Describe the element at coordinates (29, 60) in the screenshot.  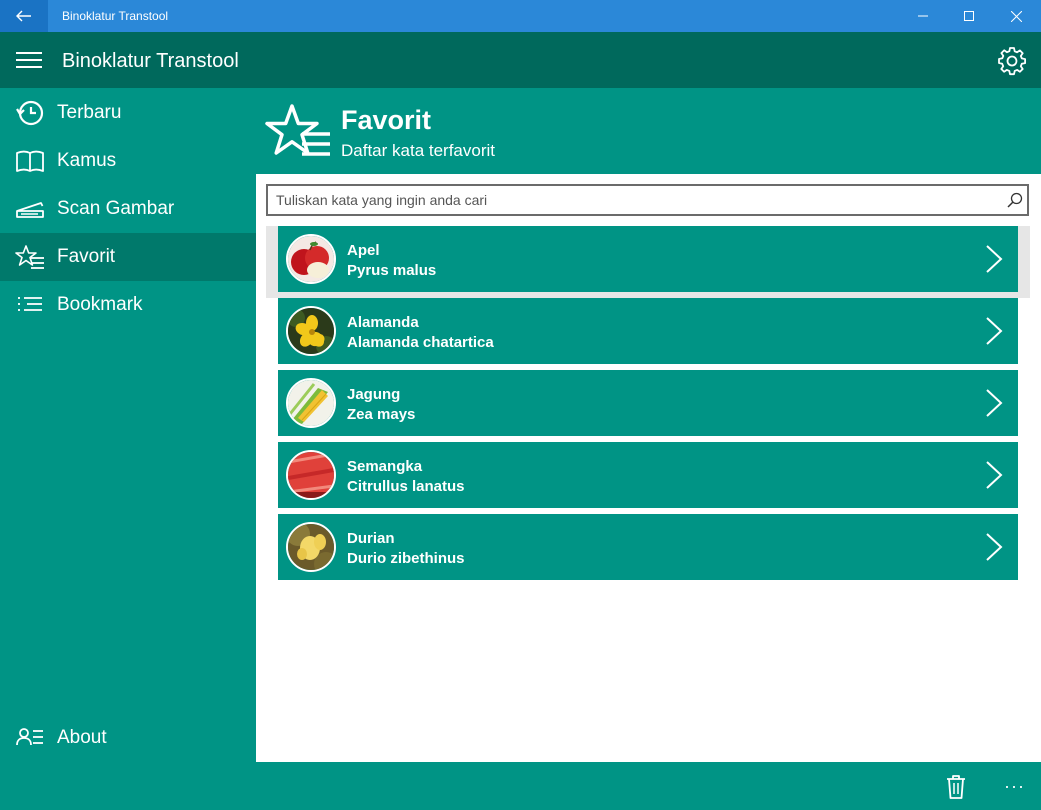
I see `hamburger-menu-button` at that location.